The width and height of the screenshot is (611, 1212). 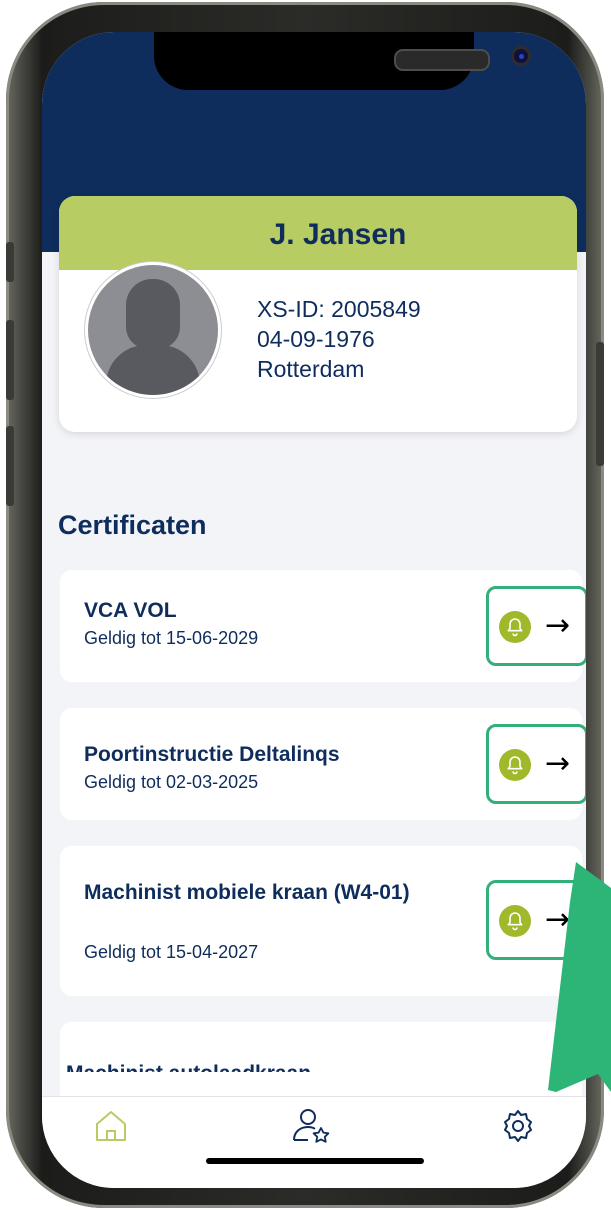 What do you see at coordinates (323, 626) in the screenshot?
I see `certificate-card: VCA VOL Geldig tot 15-06-2029 →` at bounding box center [323, 626].